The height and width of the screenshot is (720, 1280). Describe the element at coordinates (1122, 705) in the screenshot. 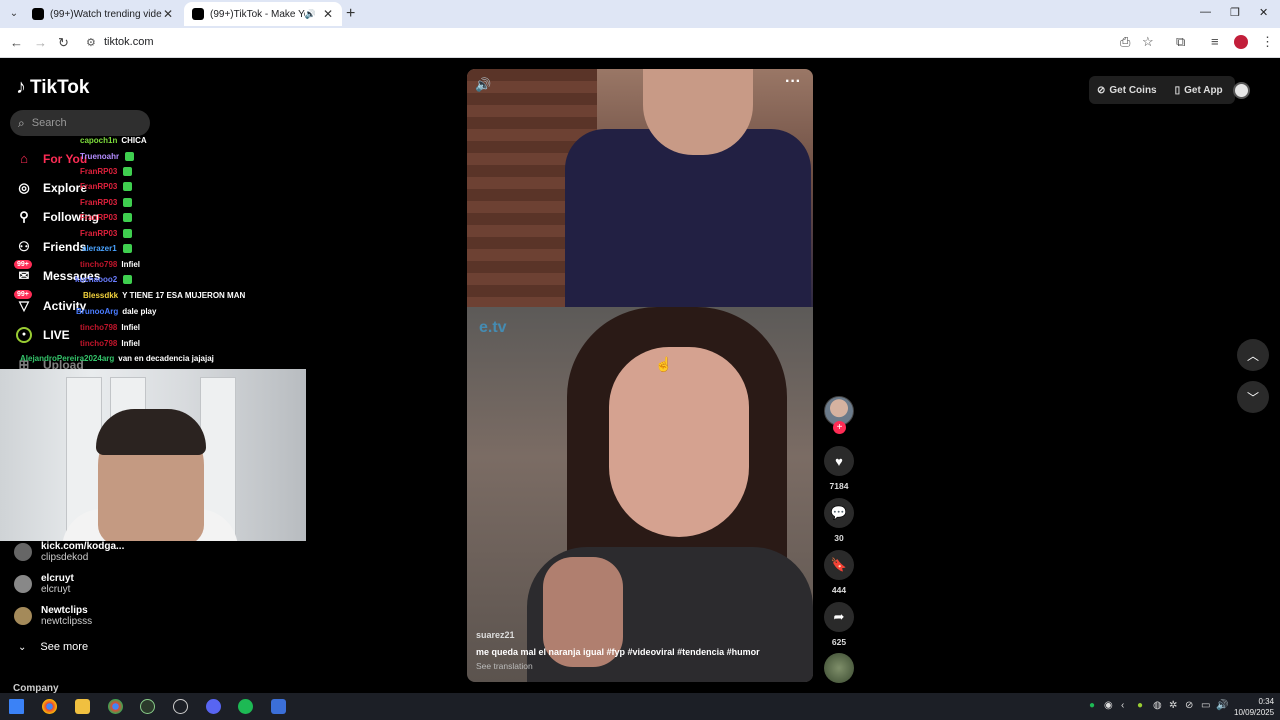

I see `tray-arrow-icon: ‹` at that location.